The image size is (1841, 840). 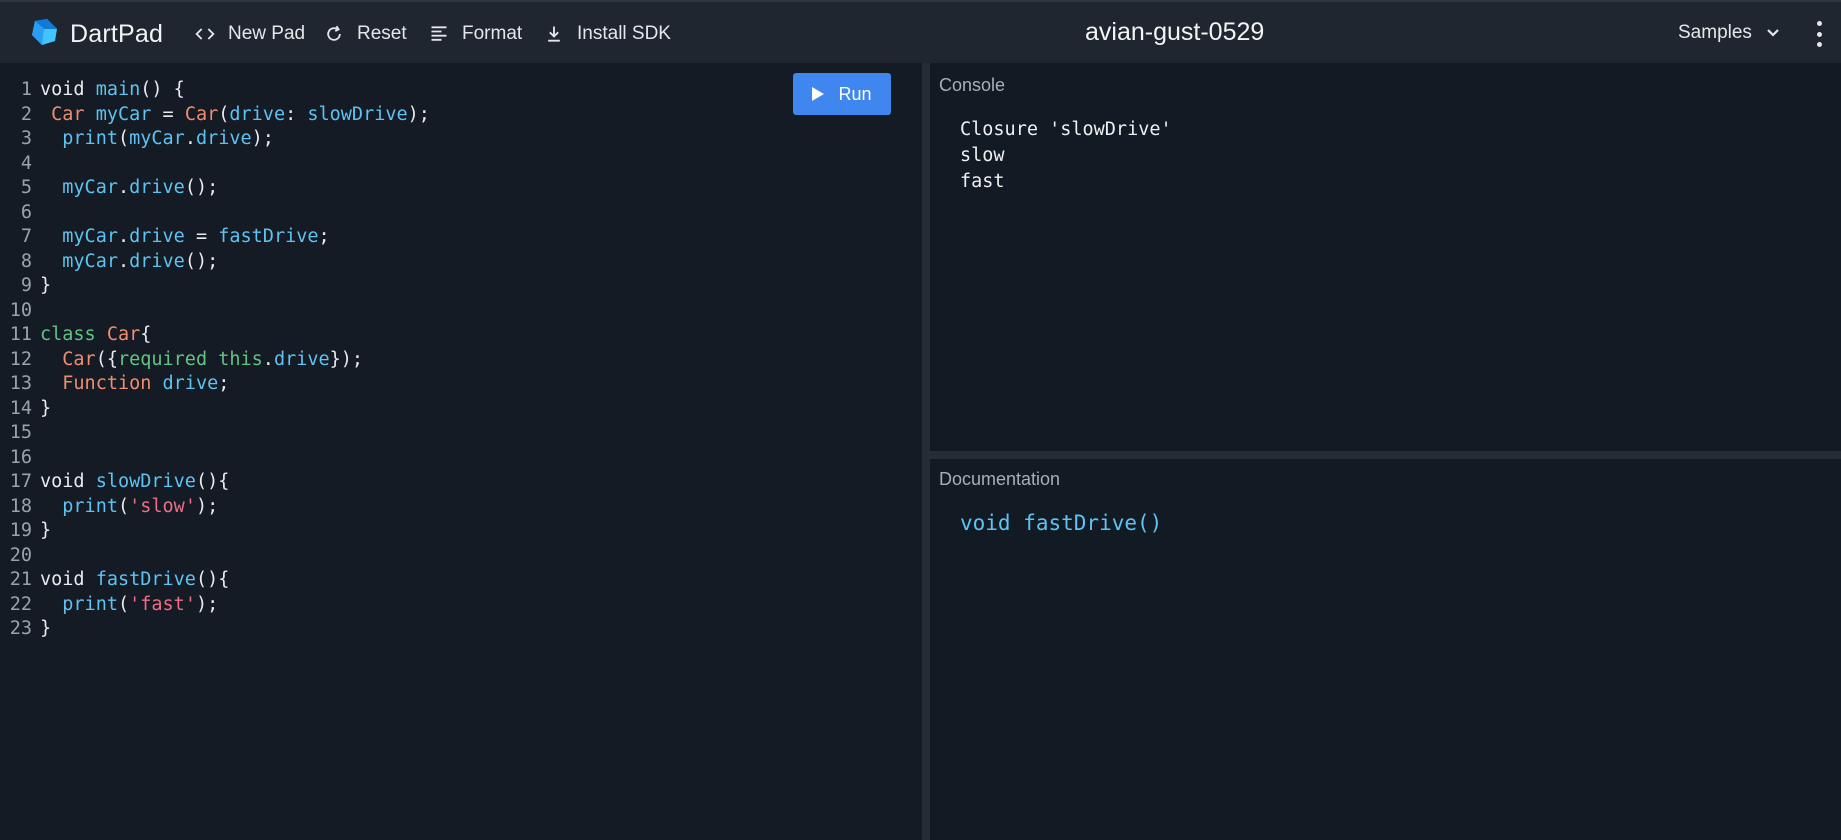 What do you see at coordinates (461, 556) in the screenshot?
I see `code-line: 20` at bounding box center [461, 556].